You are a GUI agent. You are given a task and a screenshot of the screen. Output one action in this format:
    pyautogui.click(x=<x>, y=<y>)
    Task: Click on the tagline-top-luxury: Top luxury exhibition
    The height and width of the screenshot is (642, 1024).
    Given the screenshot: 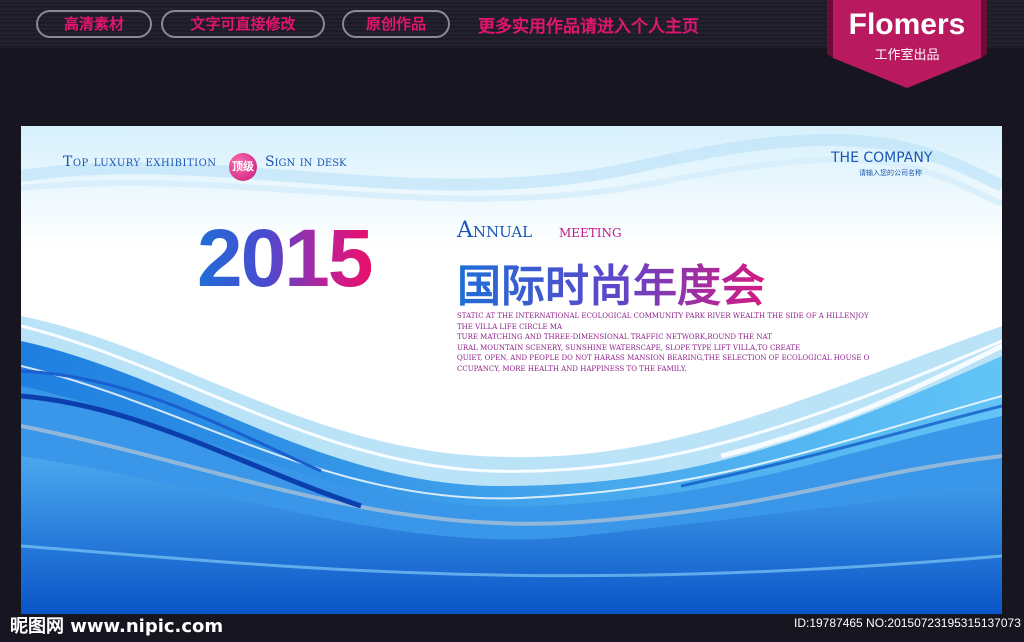 What is the action you would take?
    pyautogui.click(x=140, y=162)
    